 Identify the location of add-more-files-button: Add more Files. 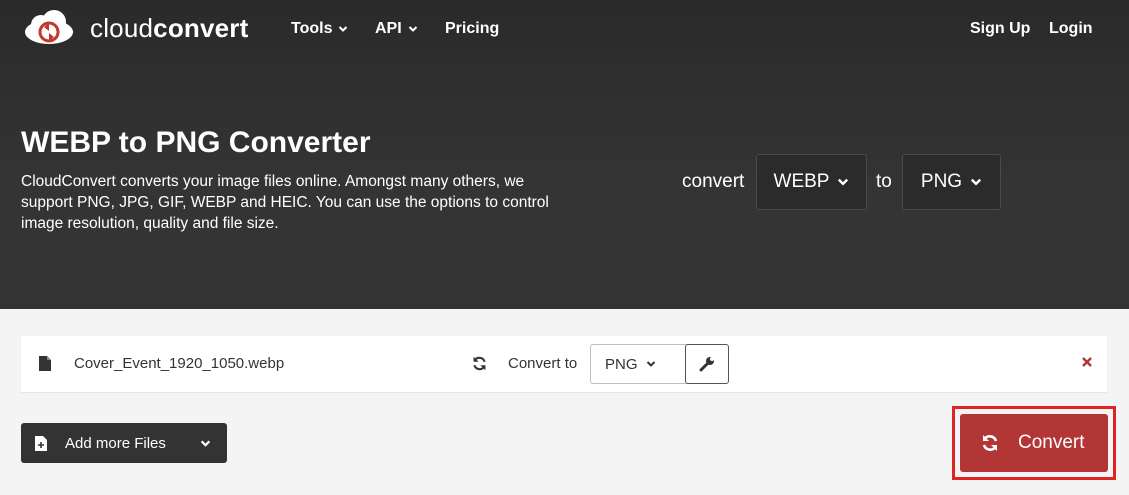
(124, 443).